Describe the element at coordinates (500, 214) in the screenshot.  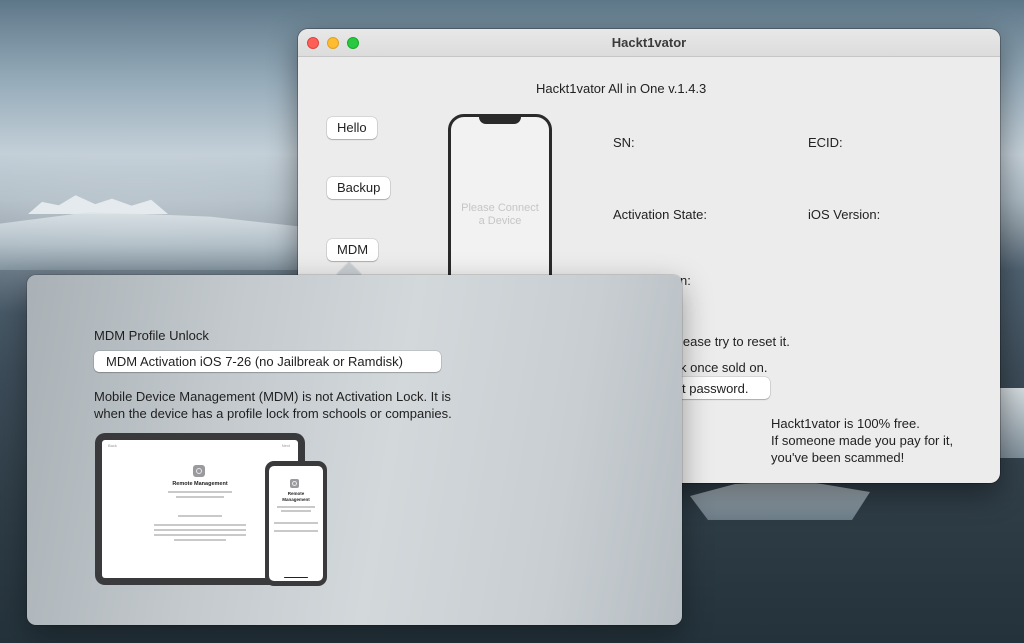
I see `connect-device-text: Please Connect a Device` at that location.